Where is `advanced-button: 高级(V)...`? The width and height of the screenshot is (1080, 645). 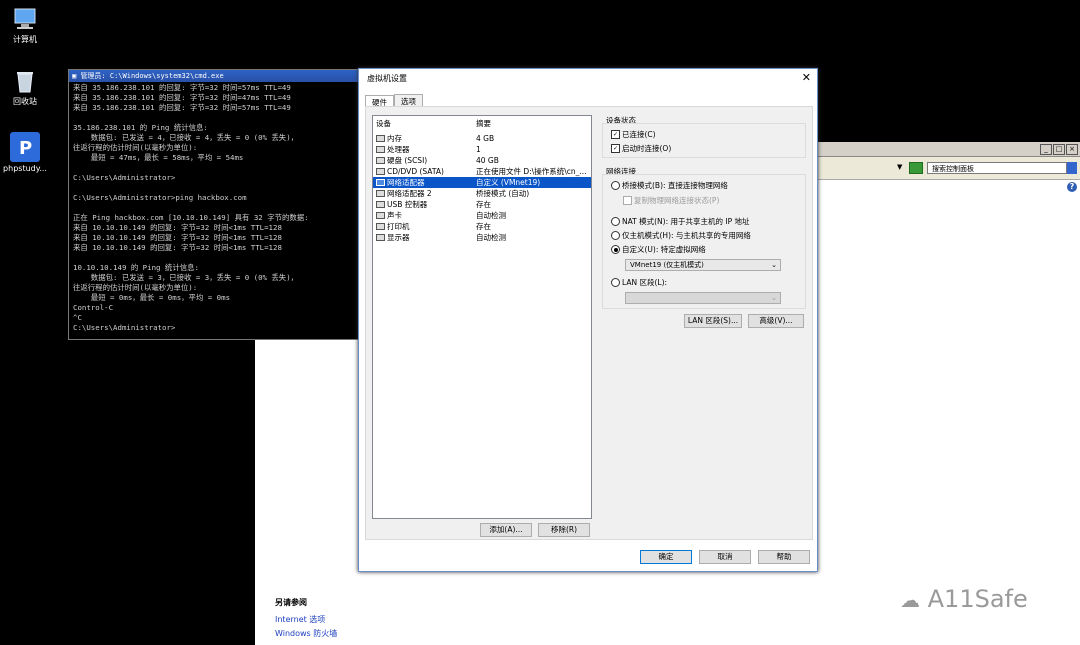 advanced-button: 高级(V)... is located at coordinates (776, 321).